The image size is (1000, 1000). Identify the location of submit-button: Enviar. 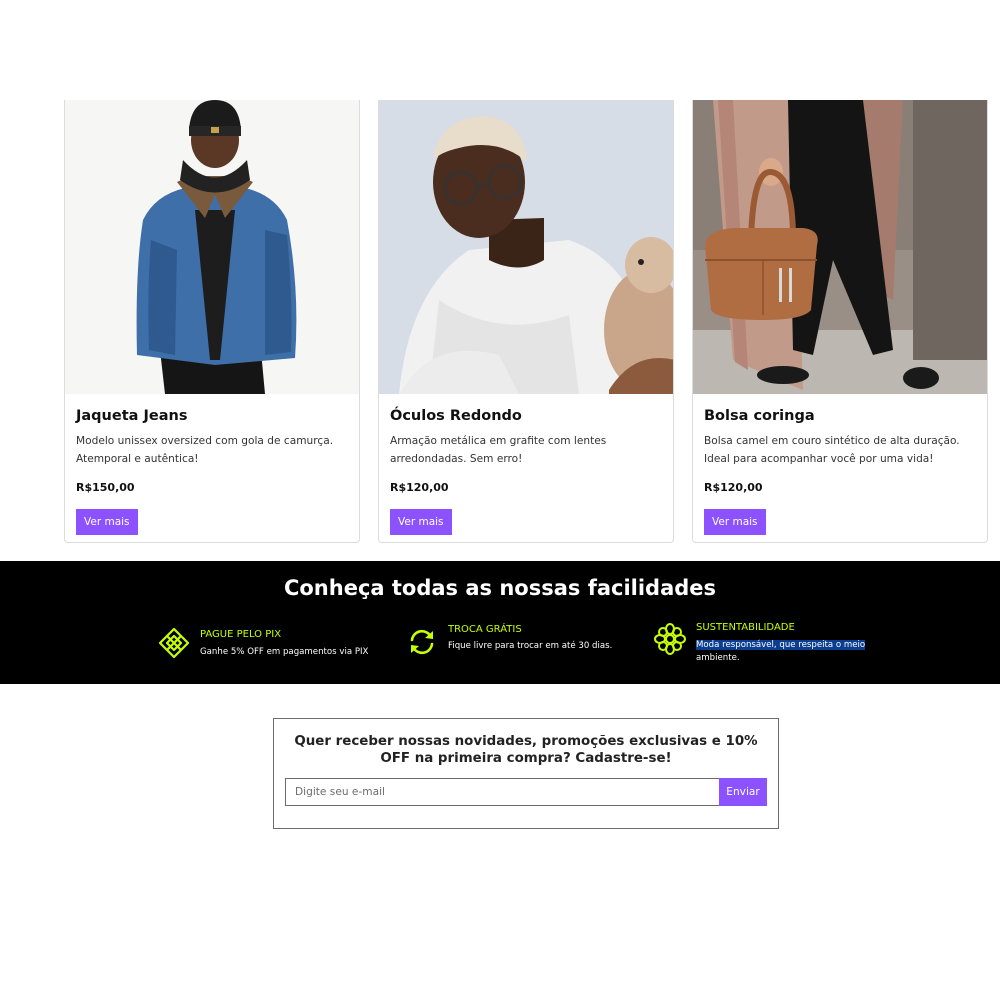
(743, 792).